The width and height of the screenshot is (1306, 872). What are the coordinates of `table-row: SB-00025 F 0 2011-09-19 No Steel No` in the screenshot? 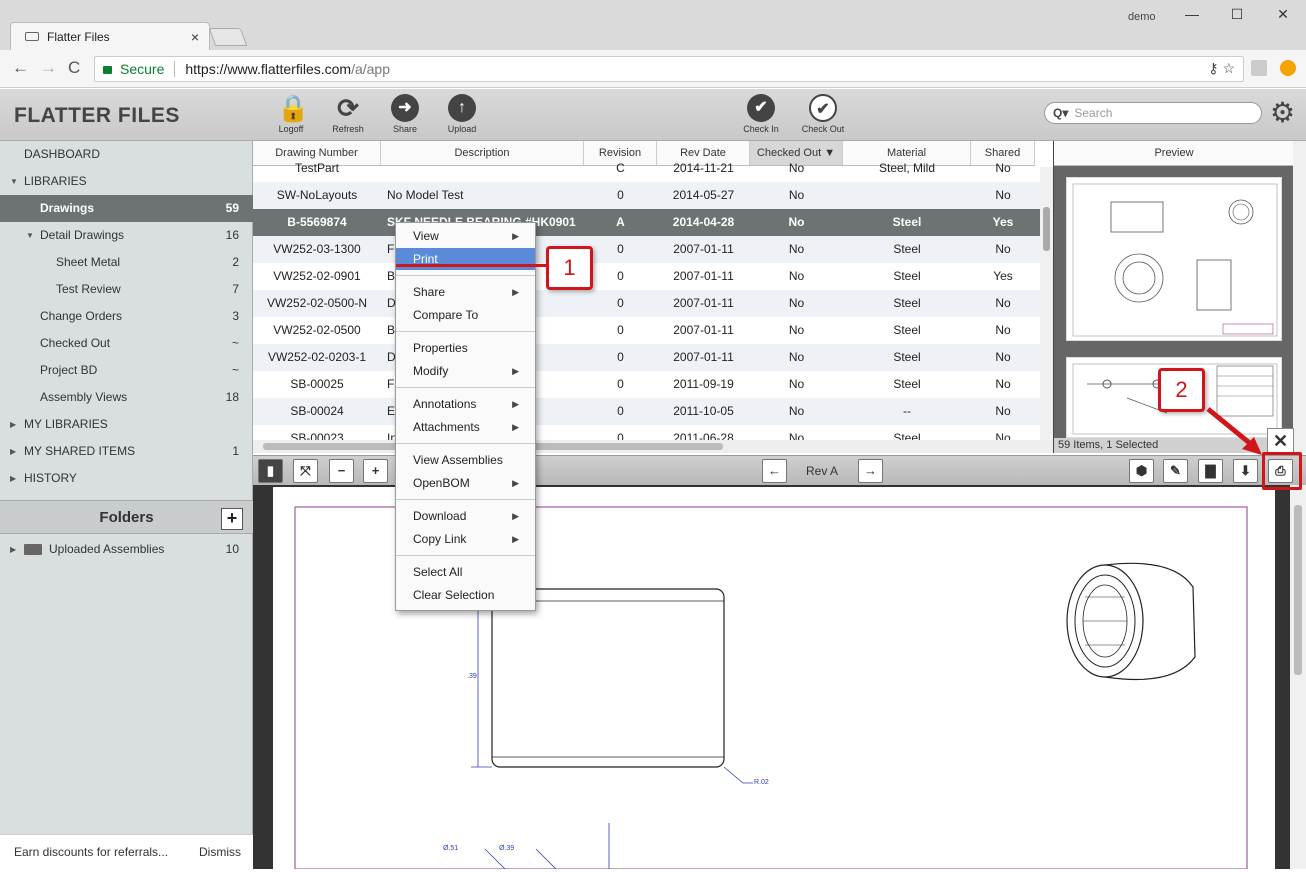 It's located at (646, 384).